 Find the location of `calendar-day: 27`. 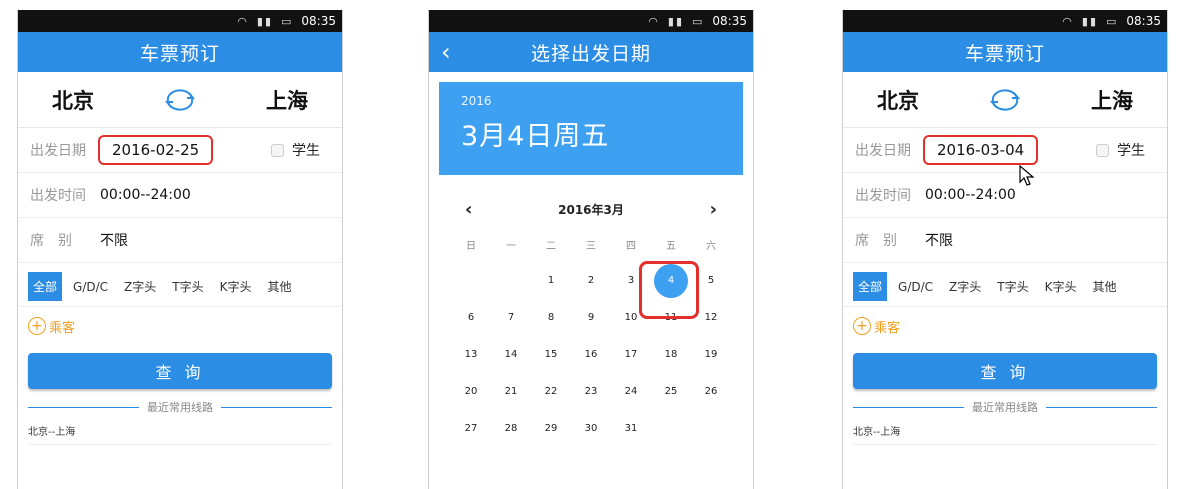

calendar-day: 27 is located at coordinates (471, 428).